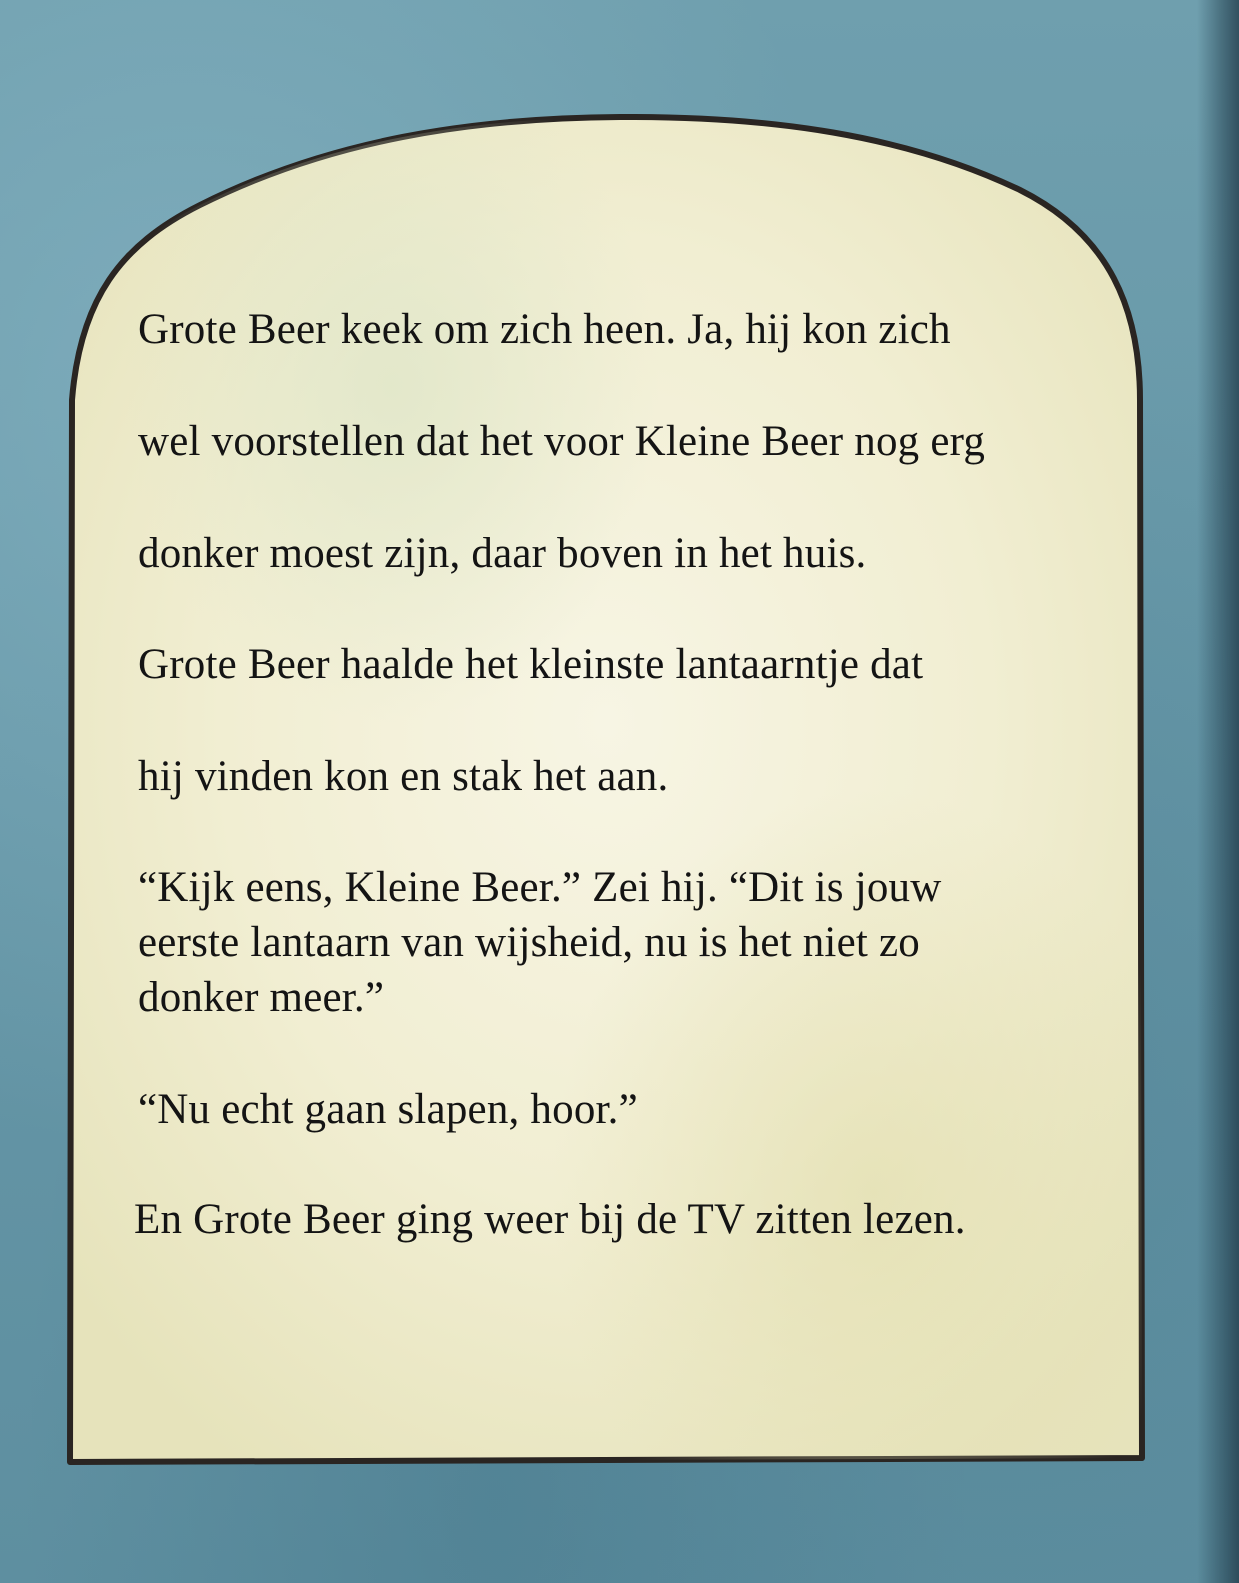  I want to click on story-line: donker meer.”, so click(261, 997).